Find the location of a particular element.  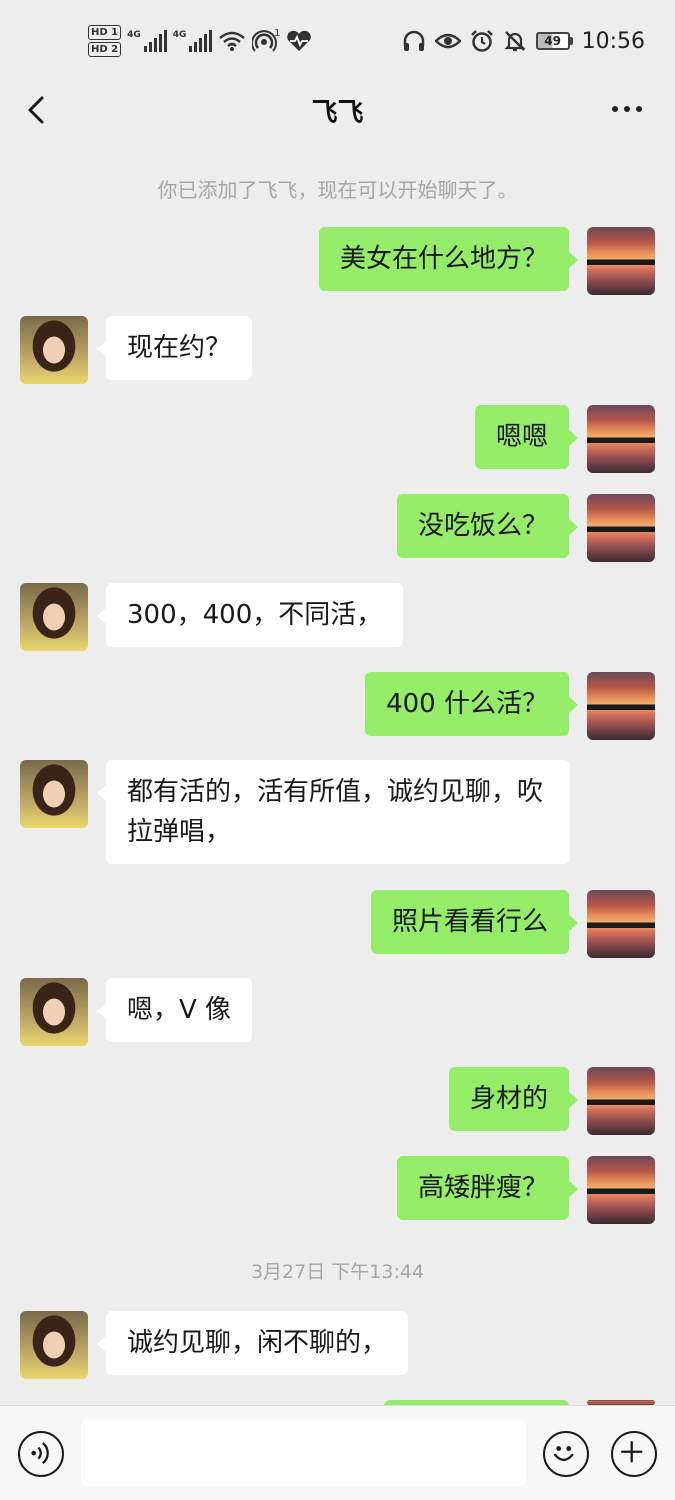

more-options-button is located at coordinates (627, 109).